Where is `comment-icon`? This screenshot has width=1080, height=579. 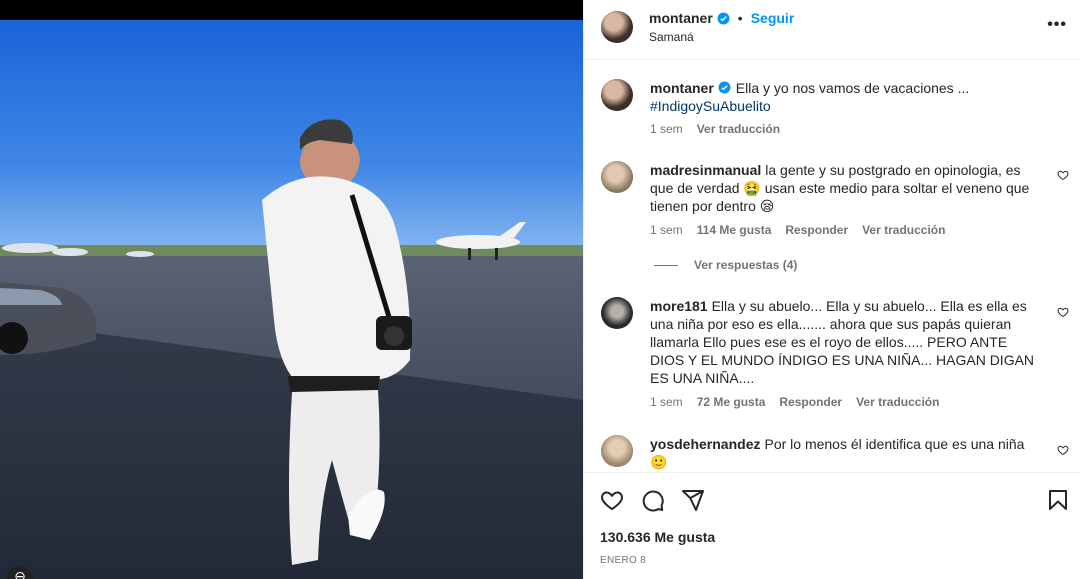 comment-icon is located at coordinates (653, 500).